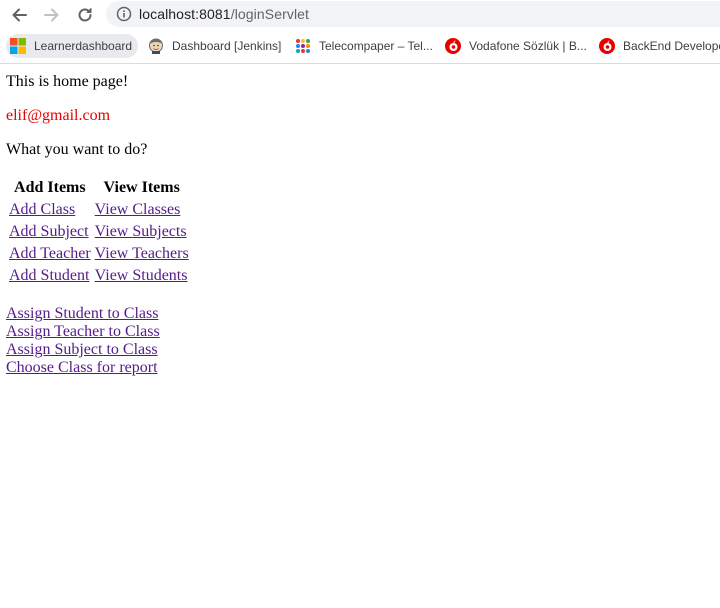 The image size is (720, 608). What do you see at coordinates (99, 188) in the screenshot?
I see `table-header-row: Add Items View Items` at bounding box center [99, 188].